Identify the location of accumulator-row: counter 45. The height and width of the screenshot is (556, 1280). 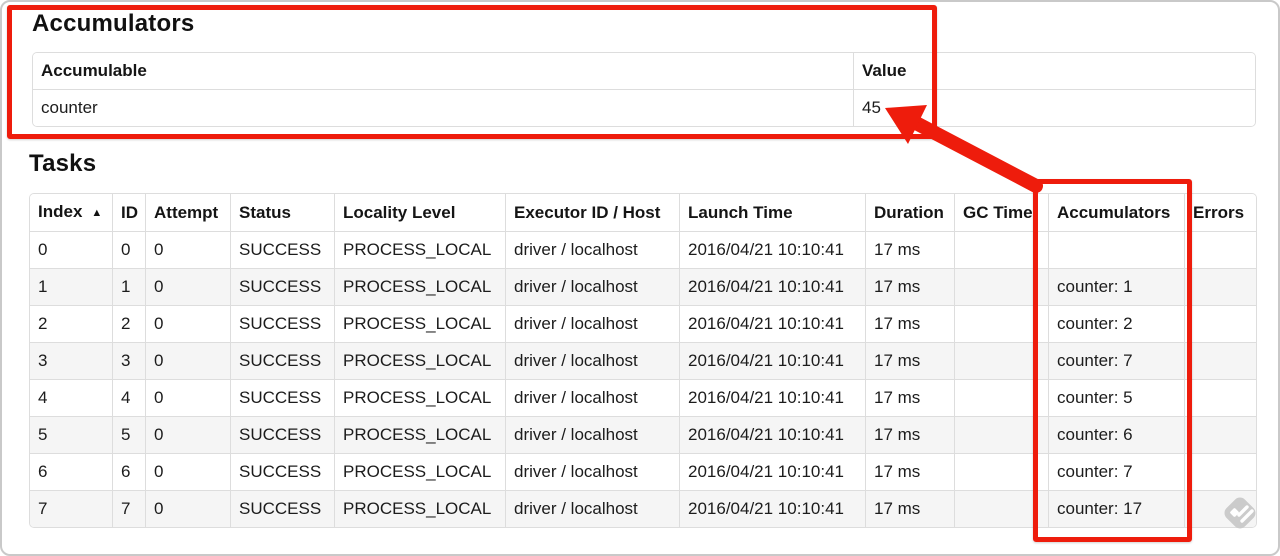
(644, 107).